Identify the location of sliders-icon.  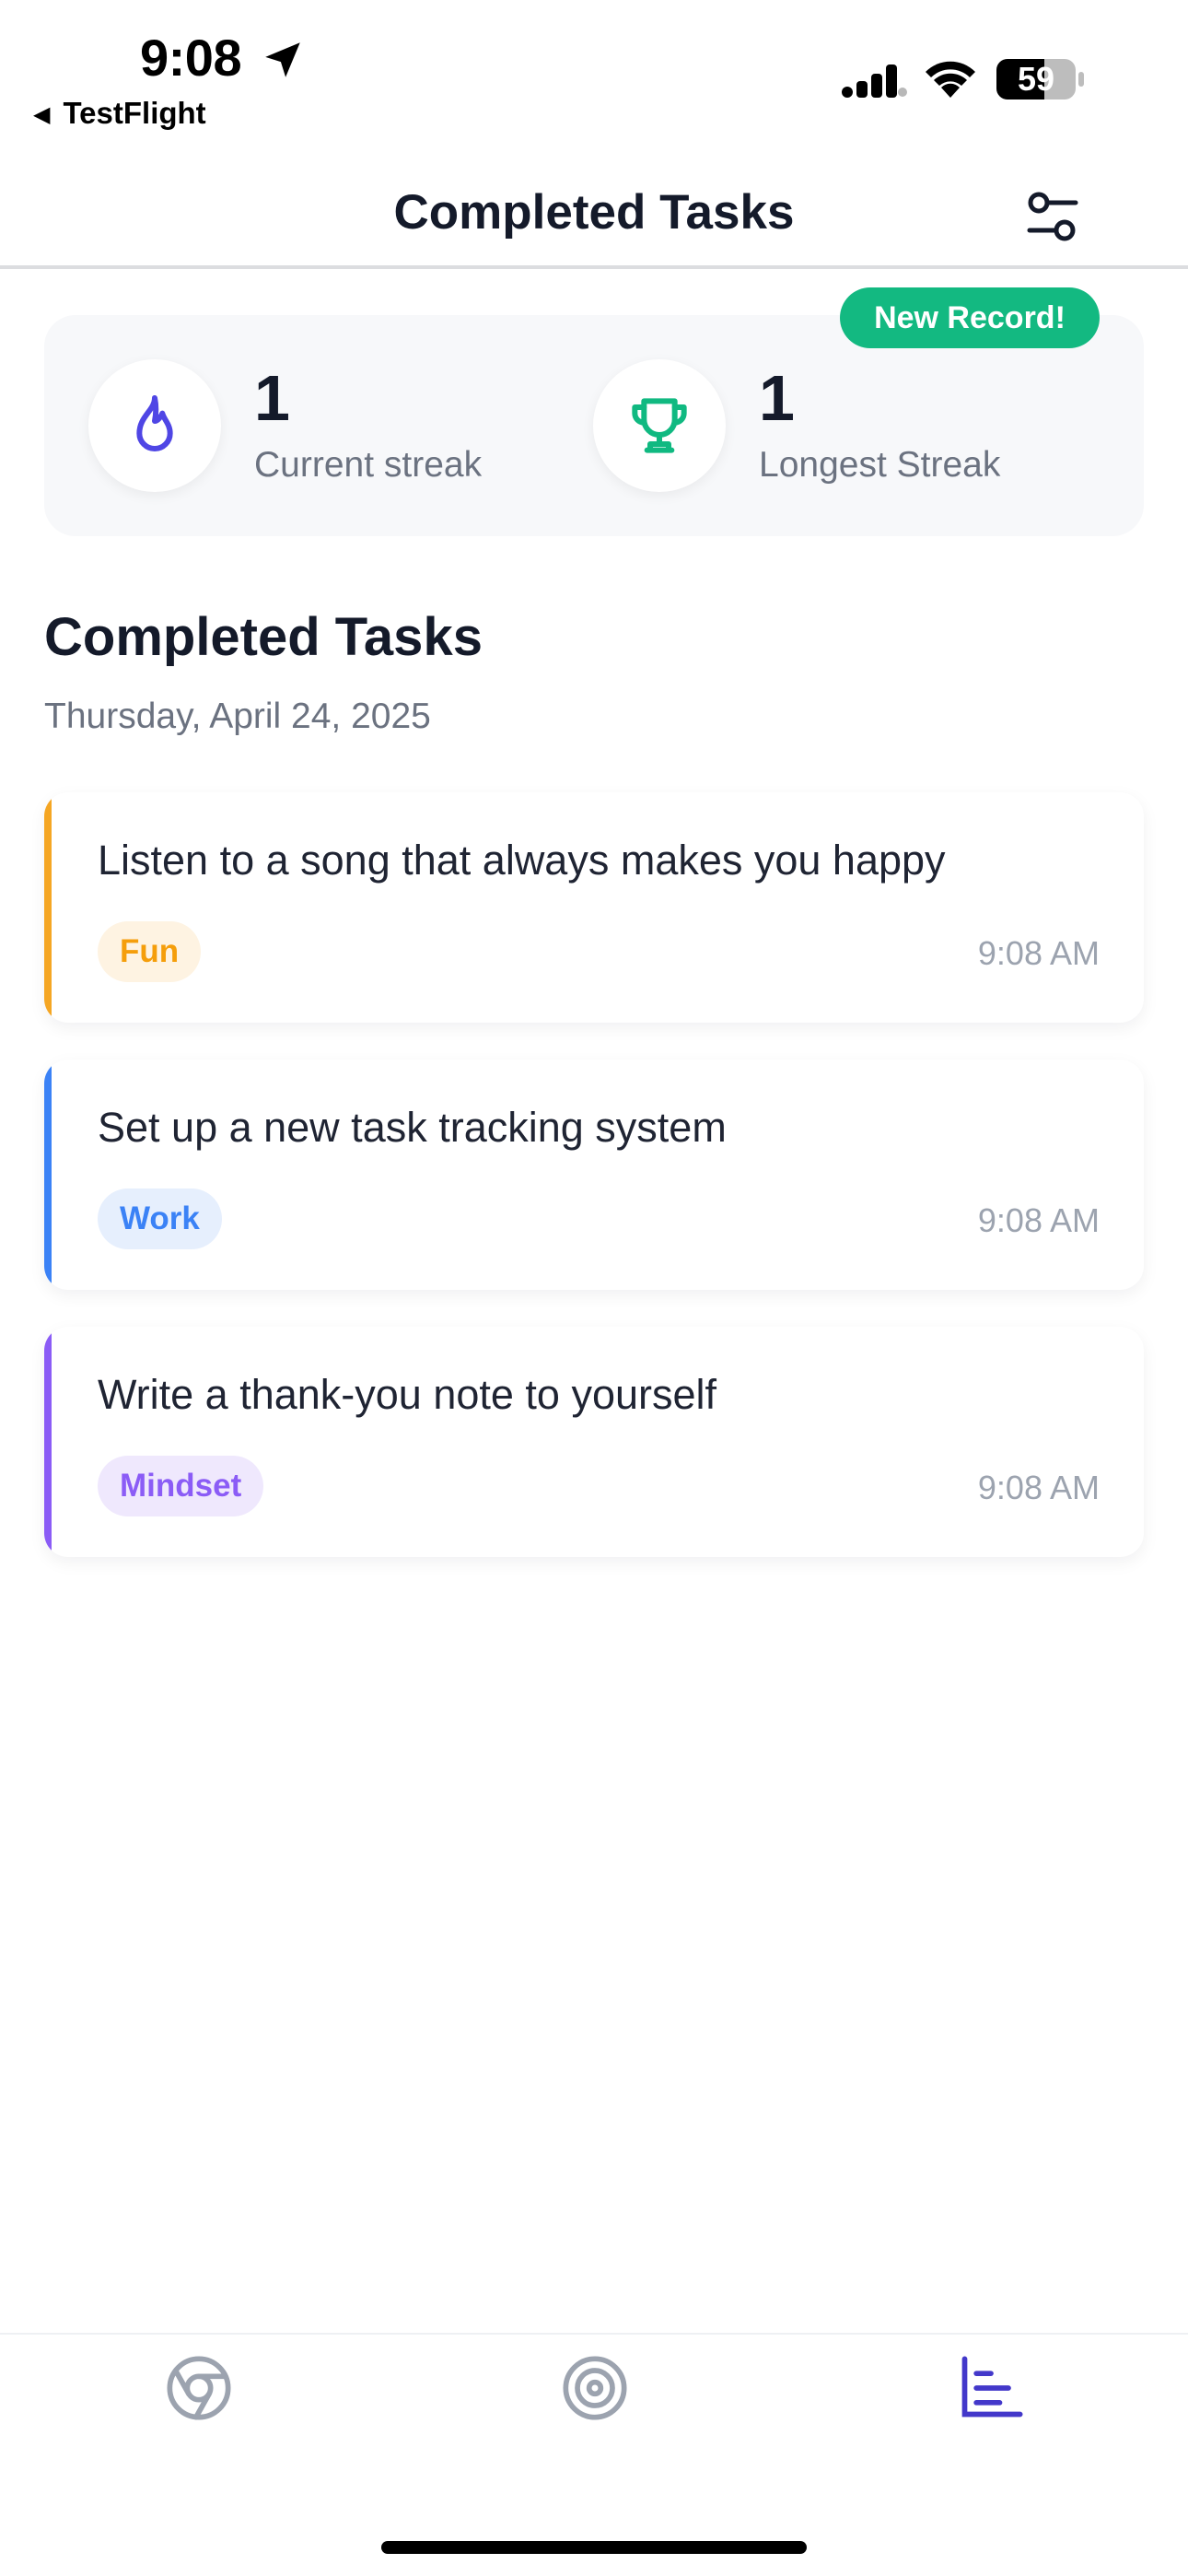
(1052, 216).